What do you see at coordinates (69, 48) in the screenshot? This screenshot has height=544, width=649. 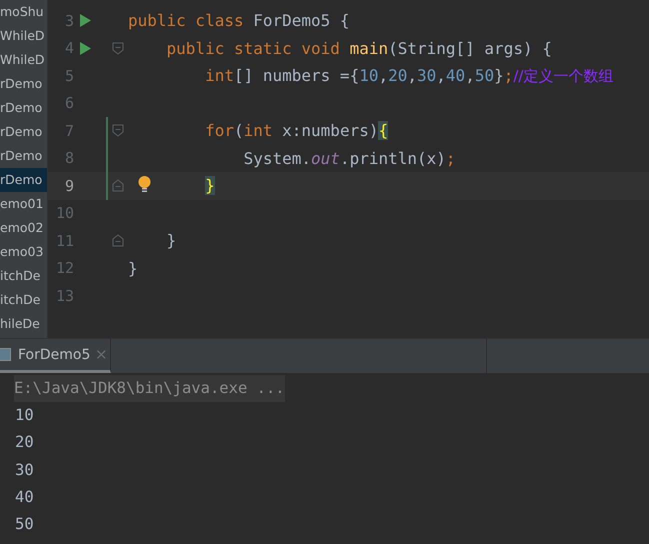 I see `line-number: 4` at bounding box center [69, 48].